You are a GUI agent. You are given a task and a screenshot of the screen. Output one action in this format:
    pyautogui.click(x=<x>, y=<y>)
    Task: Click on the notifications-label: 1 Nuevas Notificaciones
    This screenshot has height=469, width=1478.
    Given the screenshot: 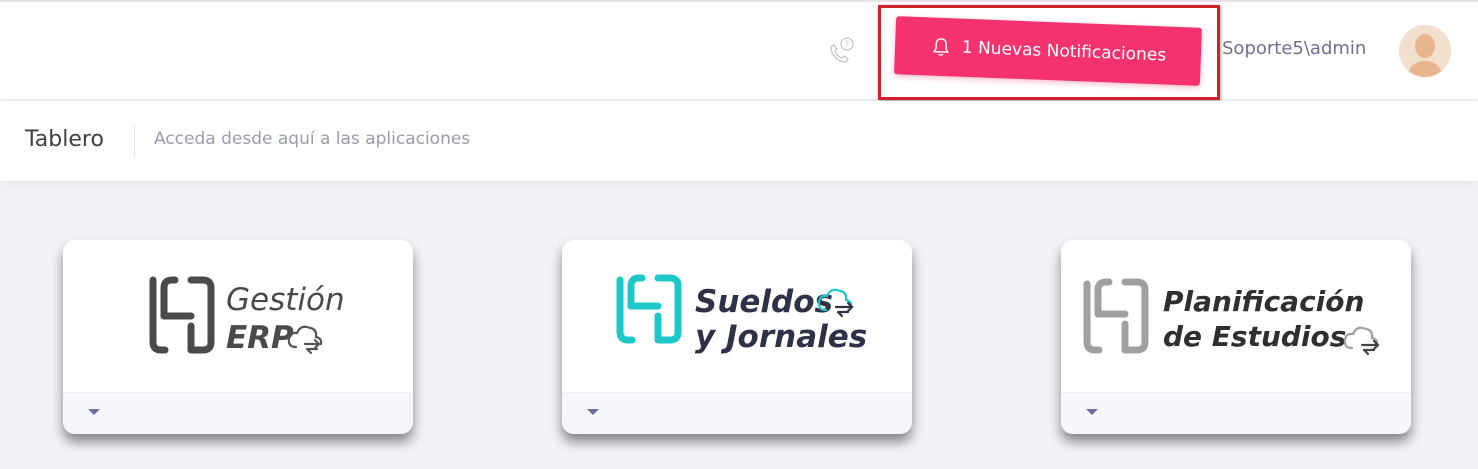 What is the action you would take?
    pyautogui.click(x=1064, y=51)
    